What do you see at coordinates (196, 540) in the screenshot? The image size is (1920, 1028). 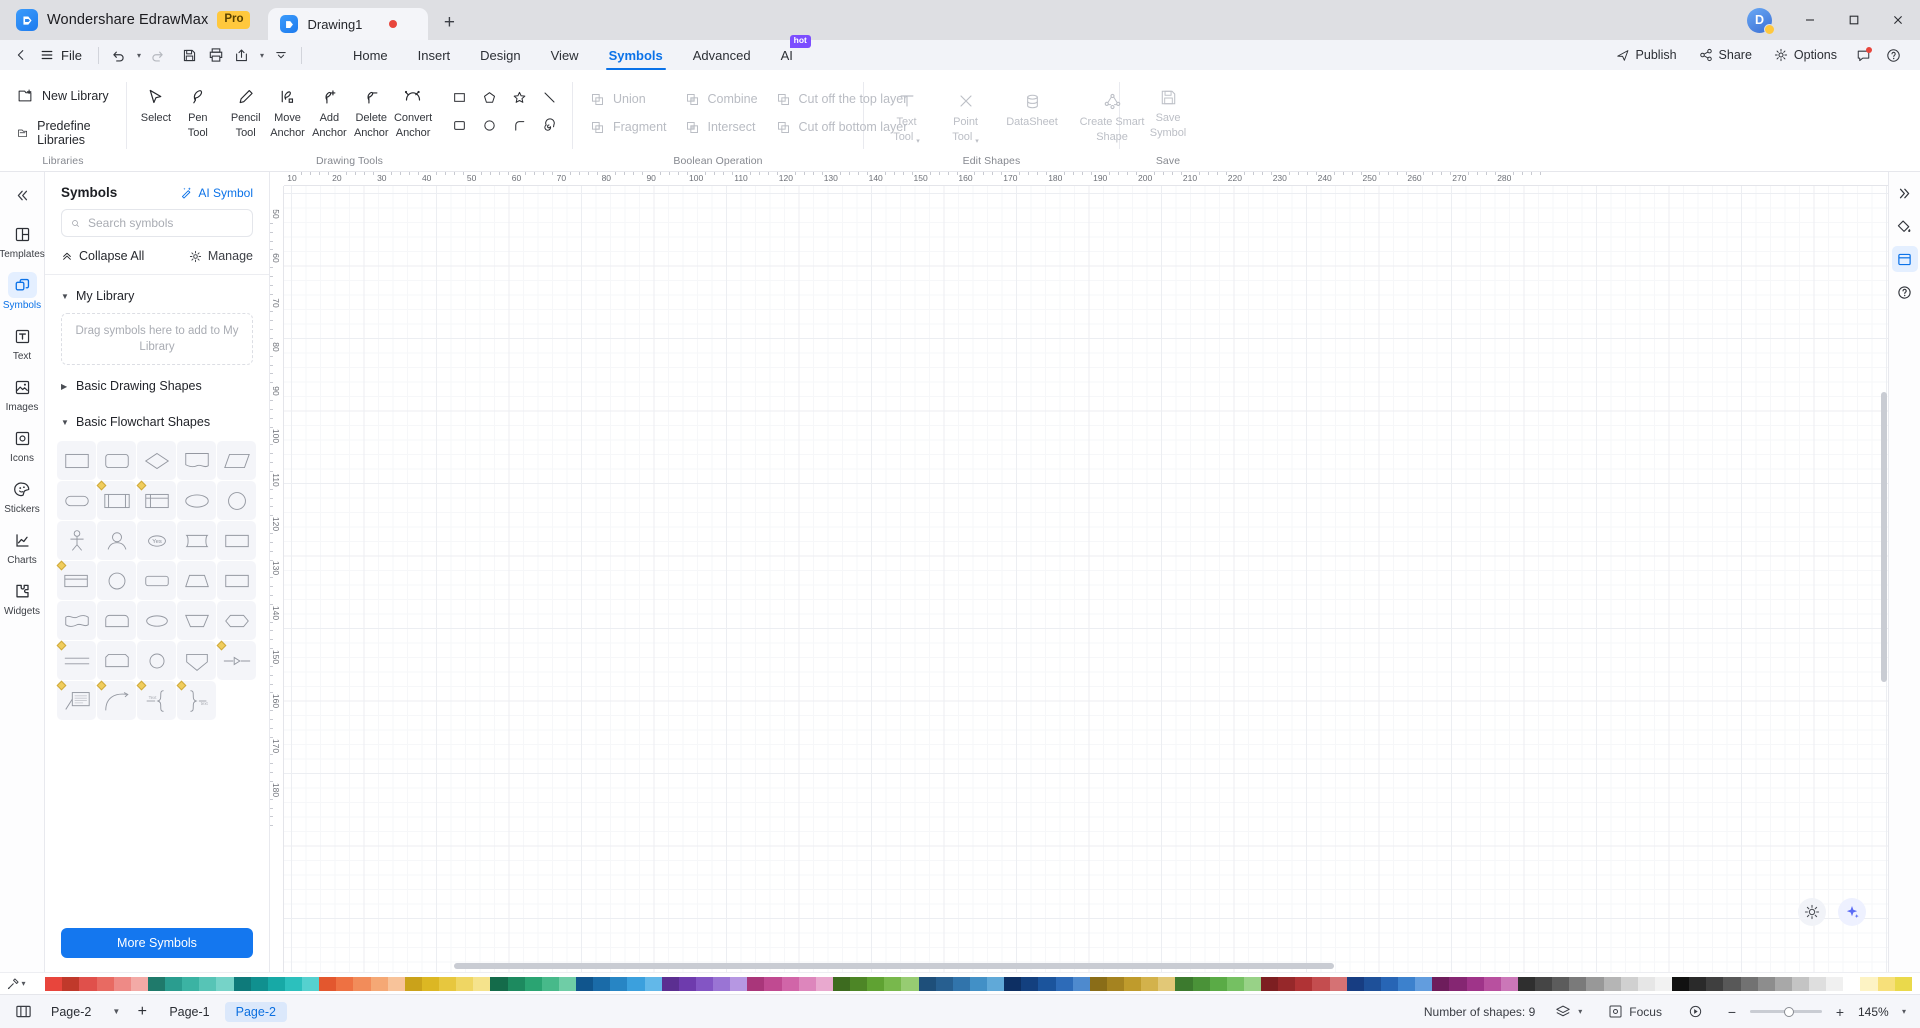 I see `symbol-stored-data` at bounding box center [196, 540].